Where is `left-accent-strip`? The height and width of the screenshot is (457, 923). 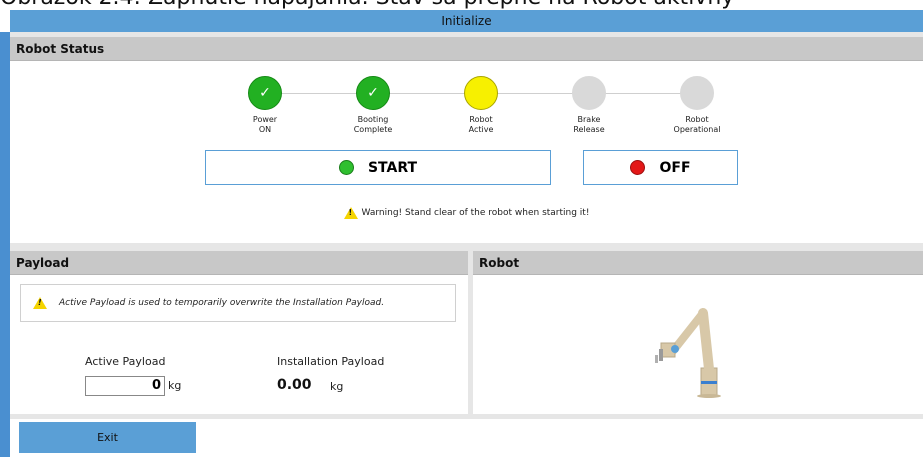 left-accent-strip is located at coordinates (5, 244).